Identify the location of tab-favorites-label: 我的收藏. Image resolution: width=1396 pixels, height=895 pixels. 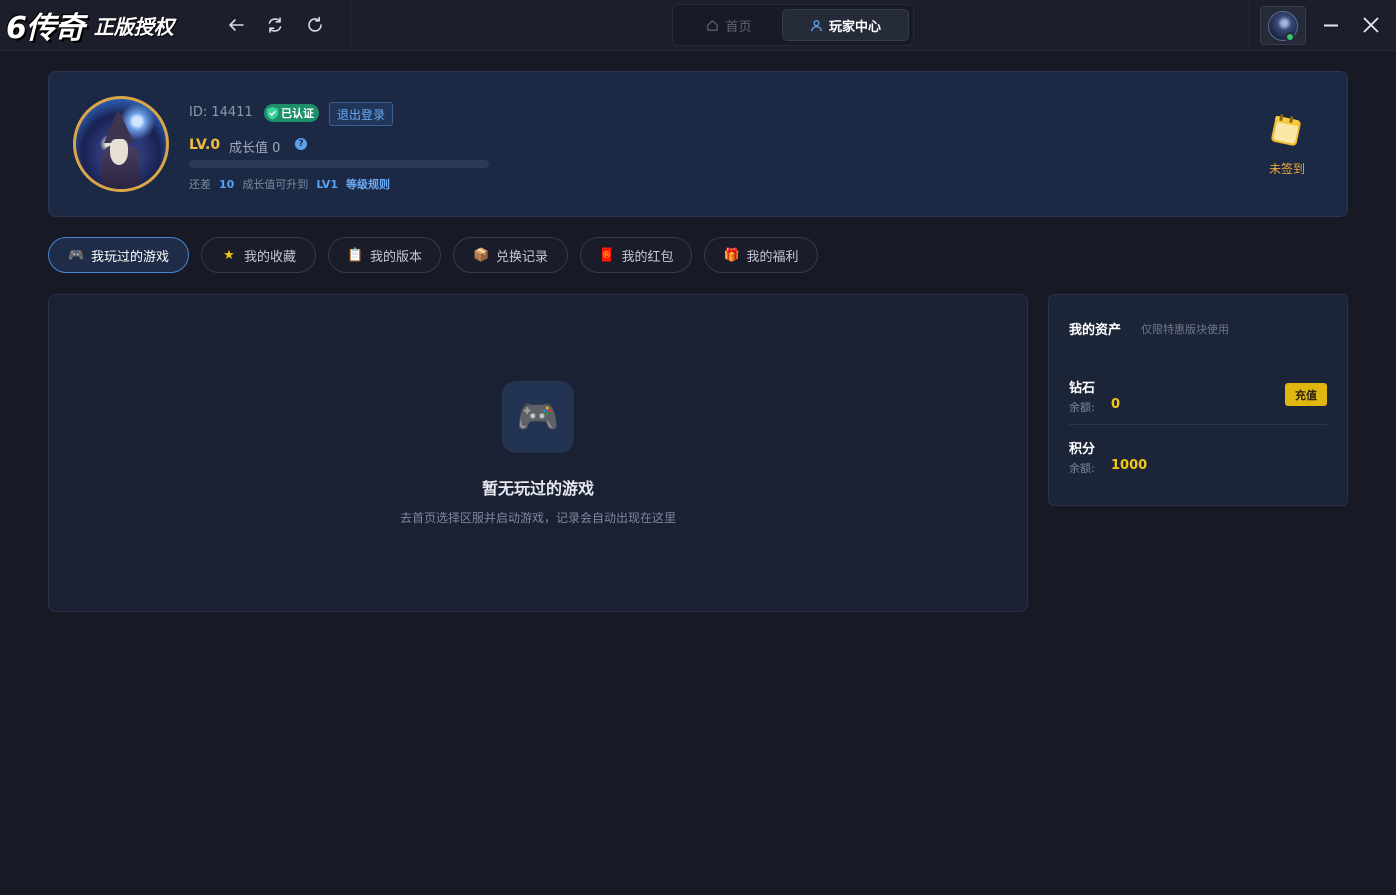
(269, 257).